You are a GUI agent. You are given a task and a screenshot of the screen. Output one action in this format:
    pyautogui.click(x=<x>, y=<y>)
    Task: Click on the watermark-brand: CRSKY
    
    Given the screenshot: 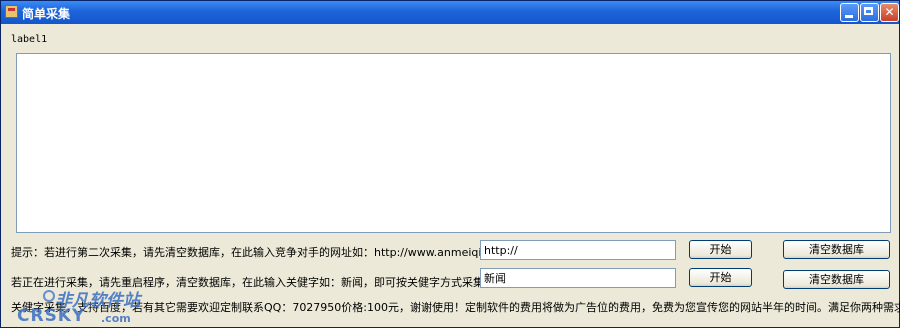 What is the action you would take?
    pyautogui.click(x=51, y=316)
    